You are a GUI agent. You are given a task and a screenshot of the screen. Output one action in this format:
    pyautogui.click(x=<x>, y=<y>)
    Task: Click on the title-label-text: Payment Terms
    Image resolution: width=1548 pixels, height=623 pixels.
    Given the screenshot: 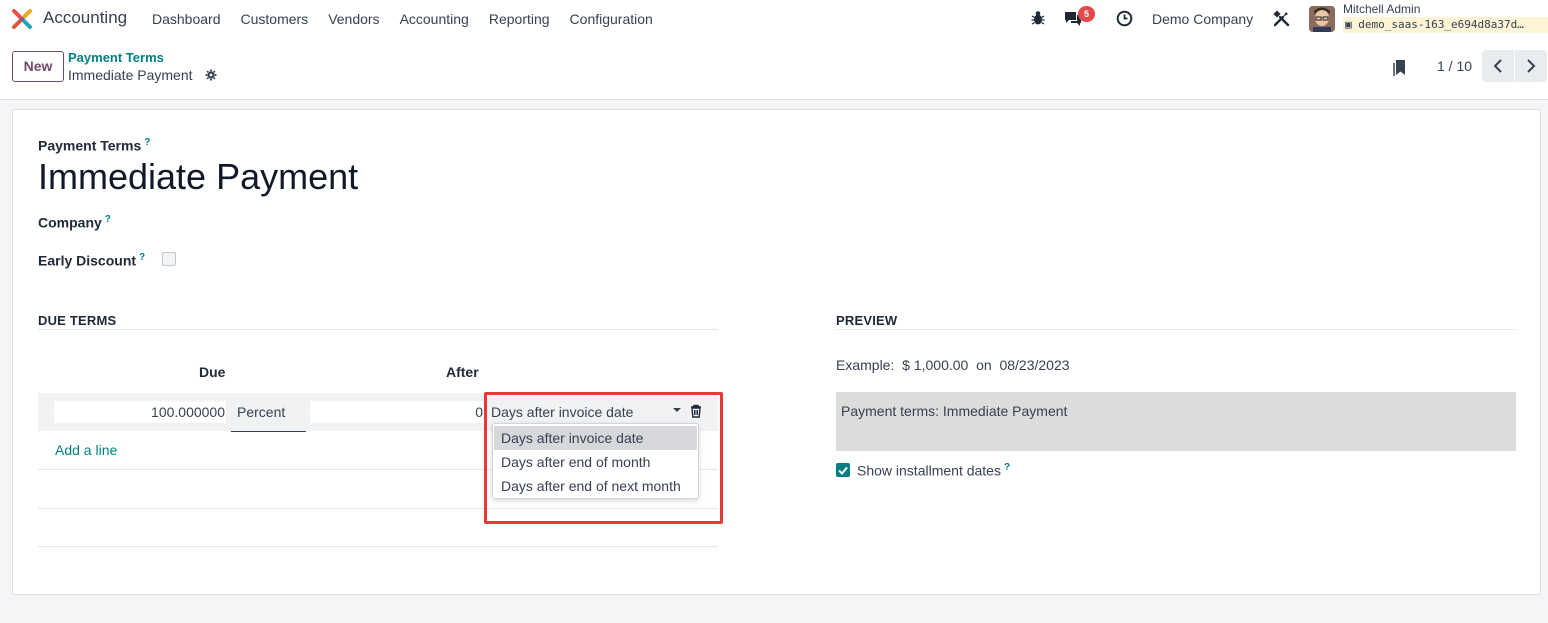 What is the action you would take?
    pyautogui.click(x=90, y=145)
    